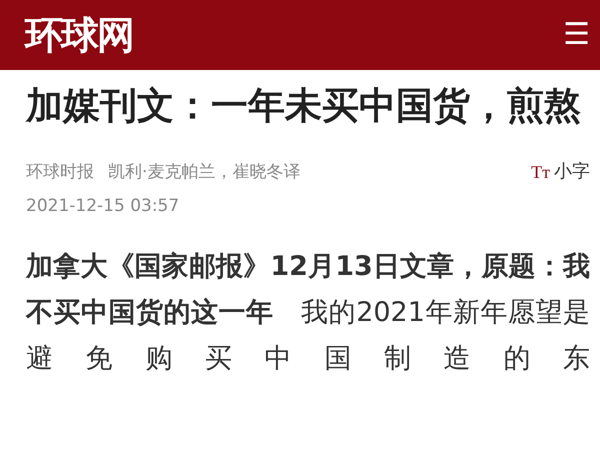 Image resolution: width=600 pixels, height=459 pixels. What do you see at coordinates (204, 172) in the screenshot?
I see `author-text: 凯利·麦克帕兰，崔晓冬译` at bounding box center [204, 172].